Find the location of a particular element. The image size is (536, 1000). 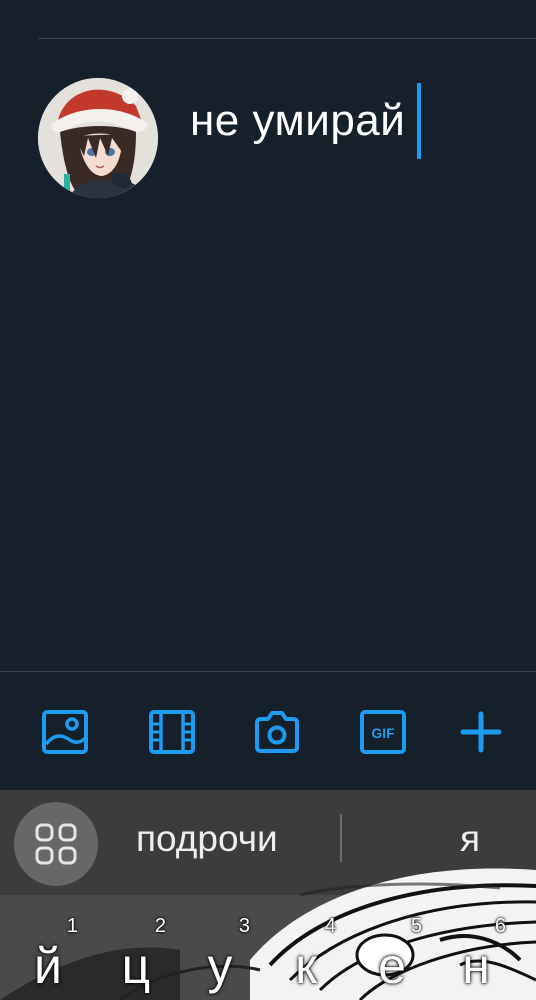

apps-grid-icon is located at coordinates (56, 844).